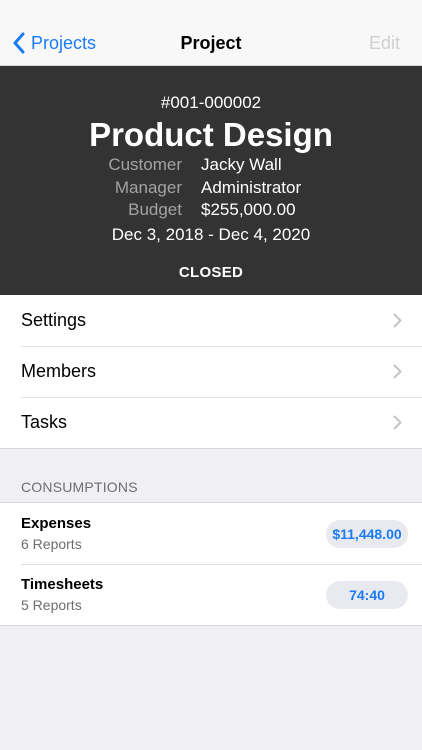 The height and width of the screenshot is (750, 422). I want to click on budget-label: Budget, so click(155, 209).